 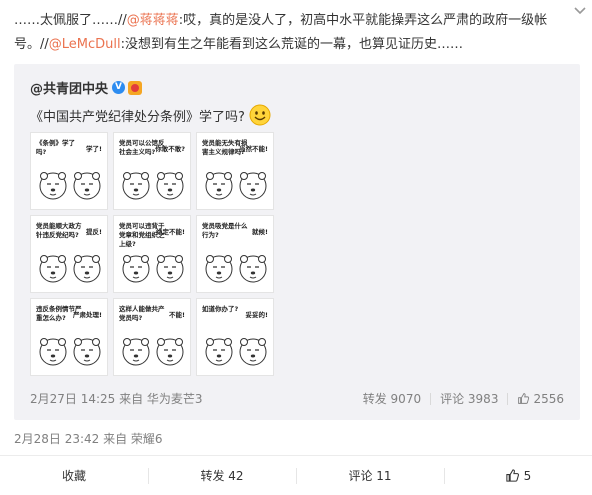 What do you see at coordinates (256, 315) in the screenshot?
I see `meme-answer-text: 妥妥的!` at bounding box center [256, 315].